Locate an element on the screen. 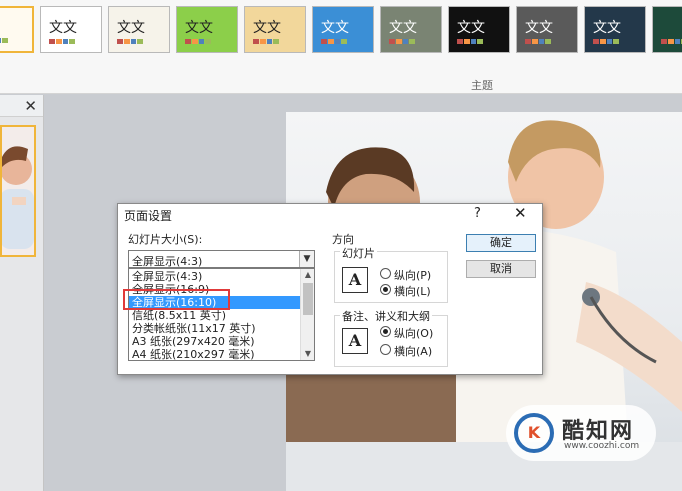 This screenshot has height=491, width=682. notes-orientation-icon: A is located at coordinates (355, 341).